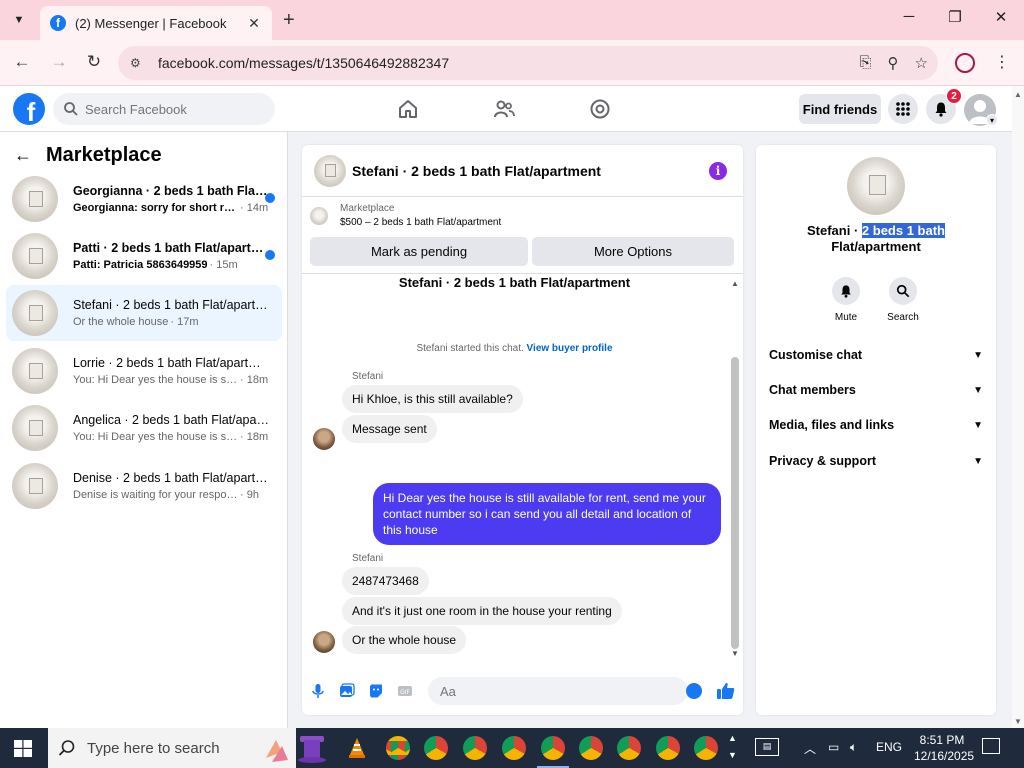  What do you see at coordinates (942, 740) in the screenshot?
I see `clock-time: 8:51 PM` at bounding box center [942, 740].